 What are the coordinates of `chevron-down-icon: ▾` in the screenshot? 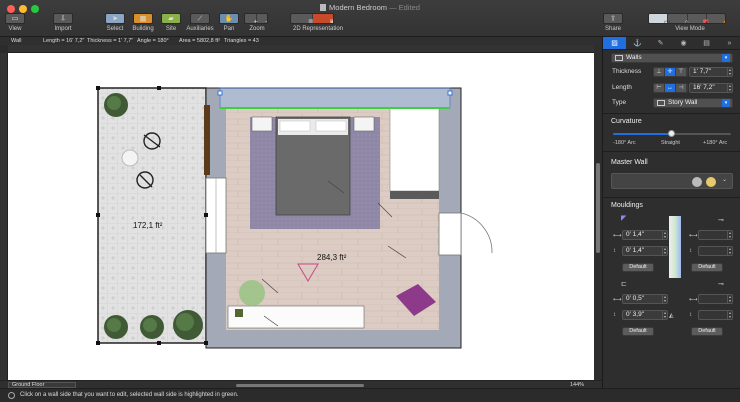 It's located at (726, 103).